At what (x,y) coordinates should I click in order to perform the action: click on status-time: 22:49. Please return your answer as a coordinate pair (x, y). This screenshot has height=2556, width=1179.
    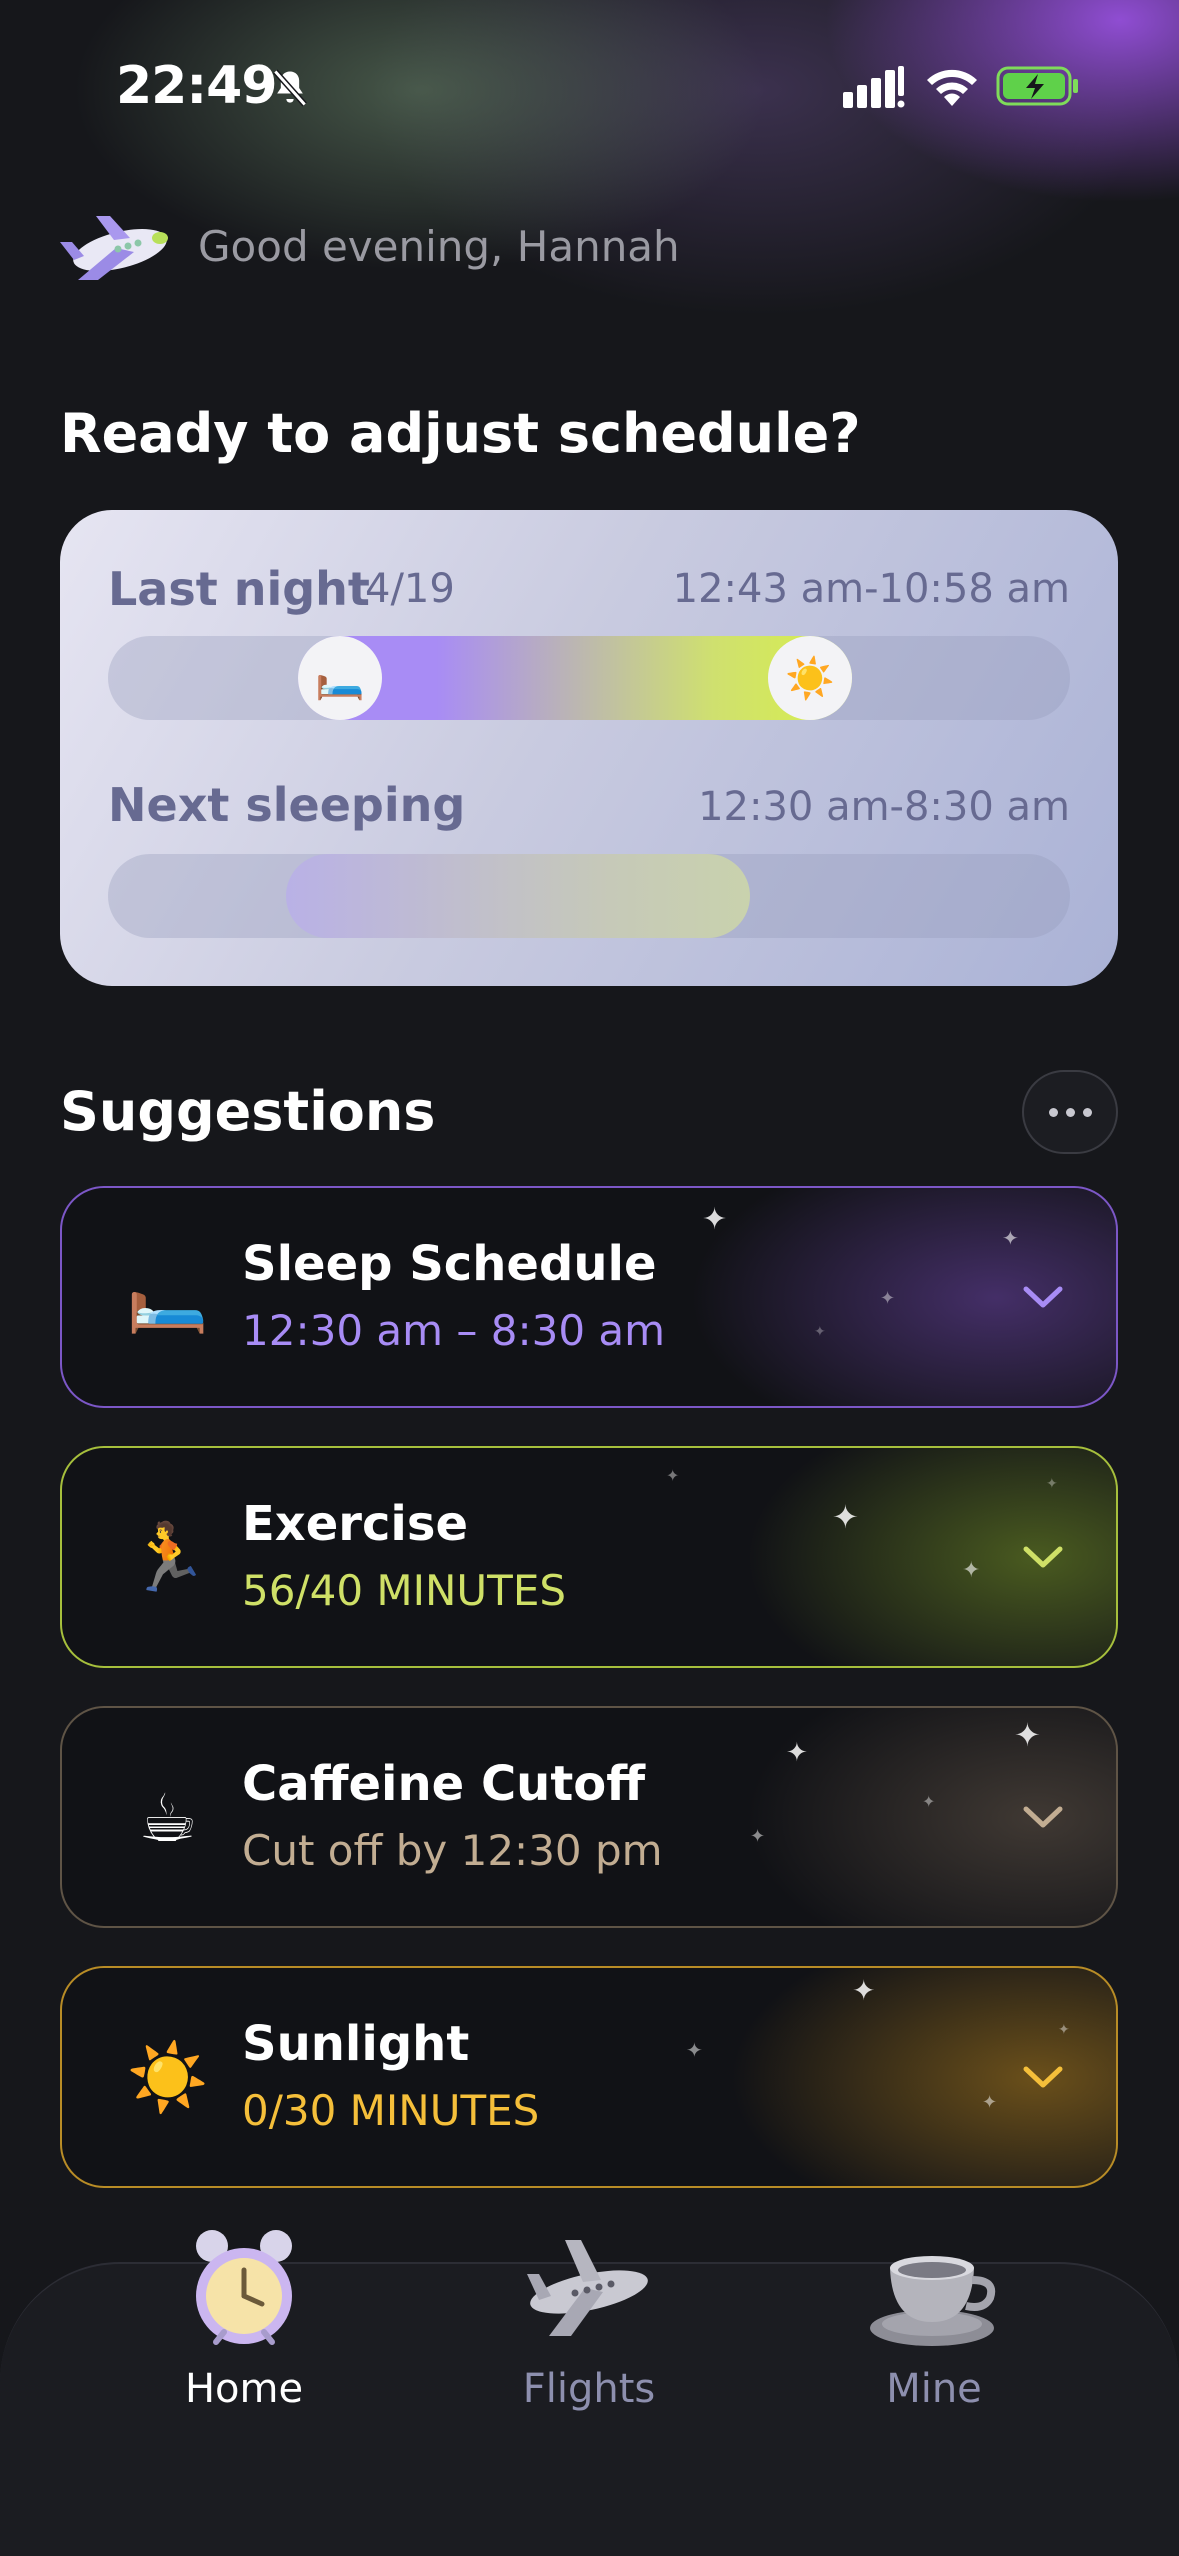
    Looking at the image, I should click on (197, 86).